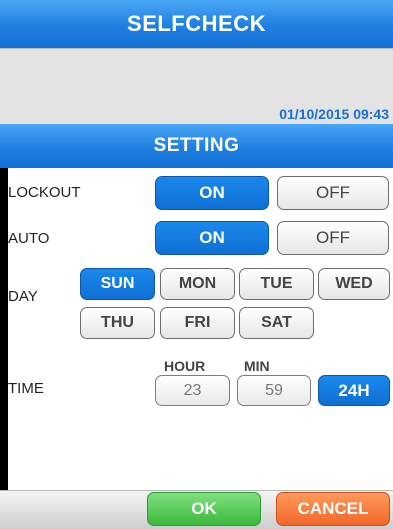 The image size is (393, 529). What do you see at coordinates (354, 390) in the screenshot?
I see `24h-format-button: 24H` at bounding box center [354, 390].